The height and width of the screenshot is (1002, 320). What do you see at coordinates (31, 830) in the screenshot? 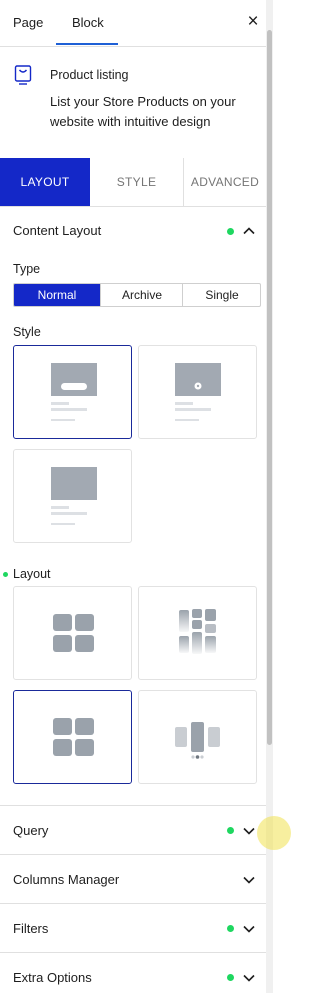
I see `query-title: Query` at bounding box center [31, 830].